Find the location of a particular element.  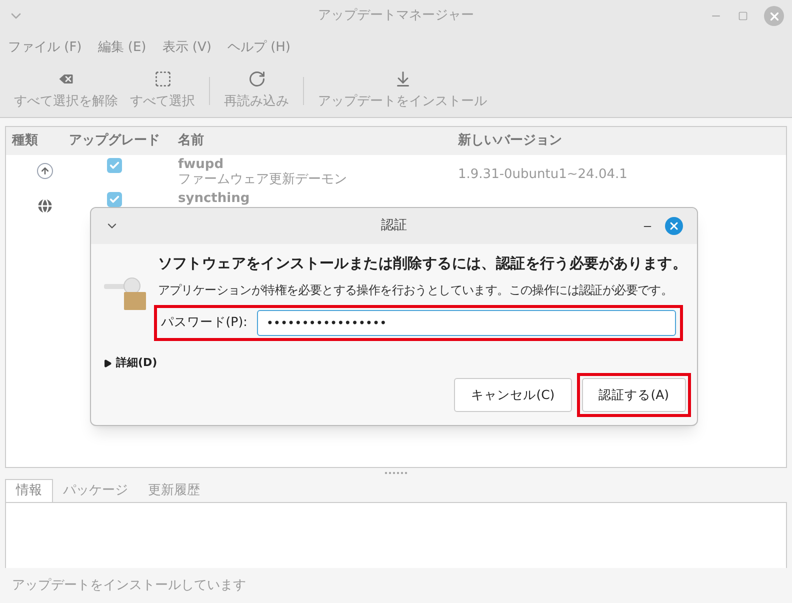

tab: 情報 is located at coordinates (29, 491).